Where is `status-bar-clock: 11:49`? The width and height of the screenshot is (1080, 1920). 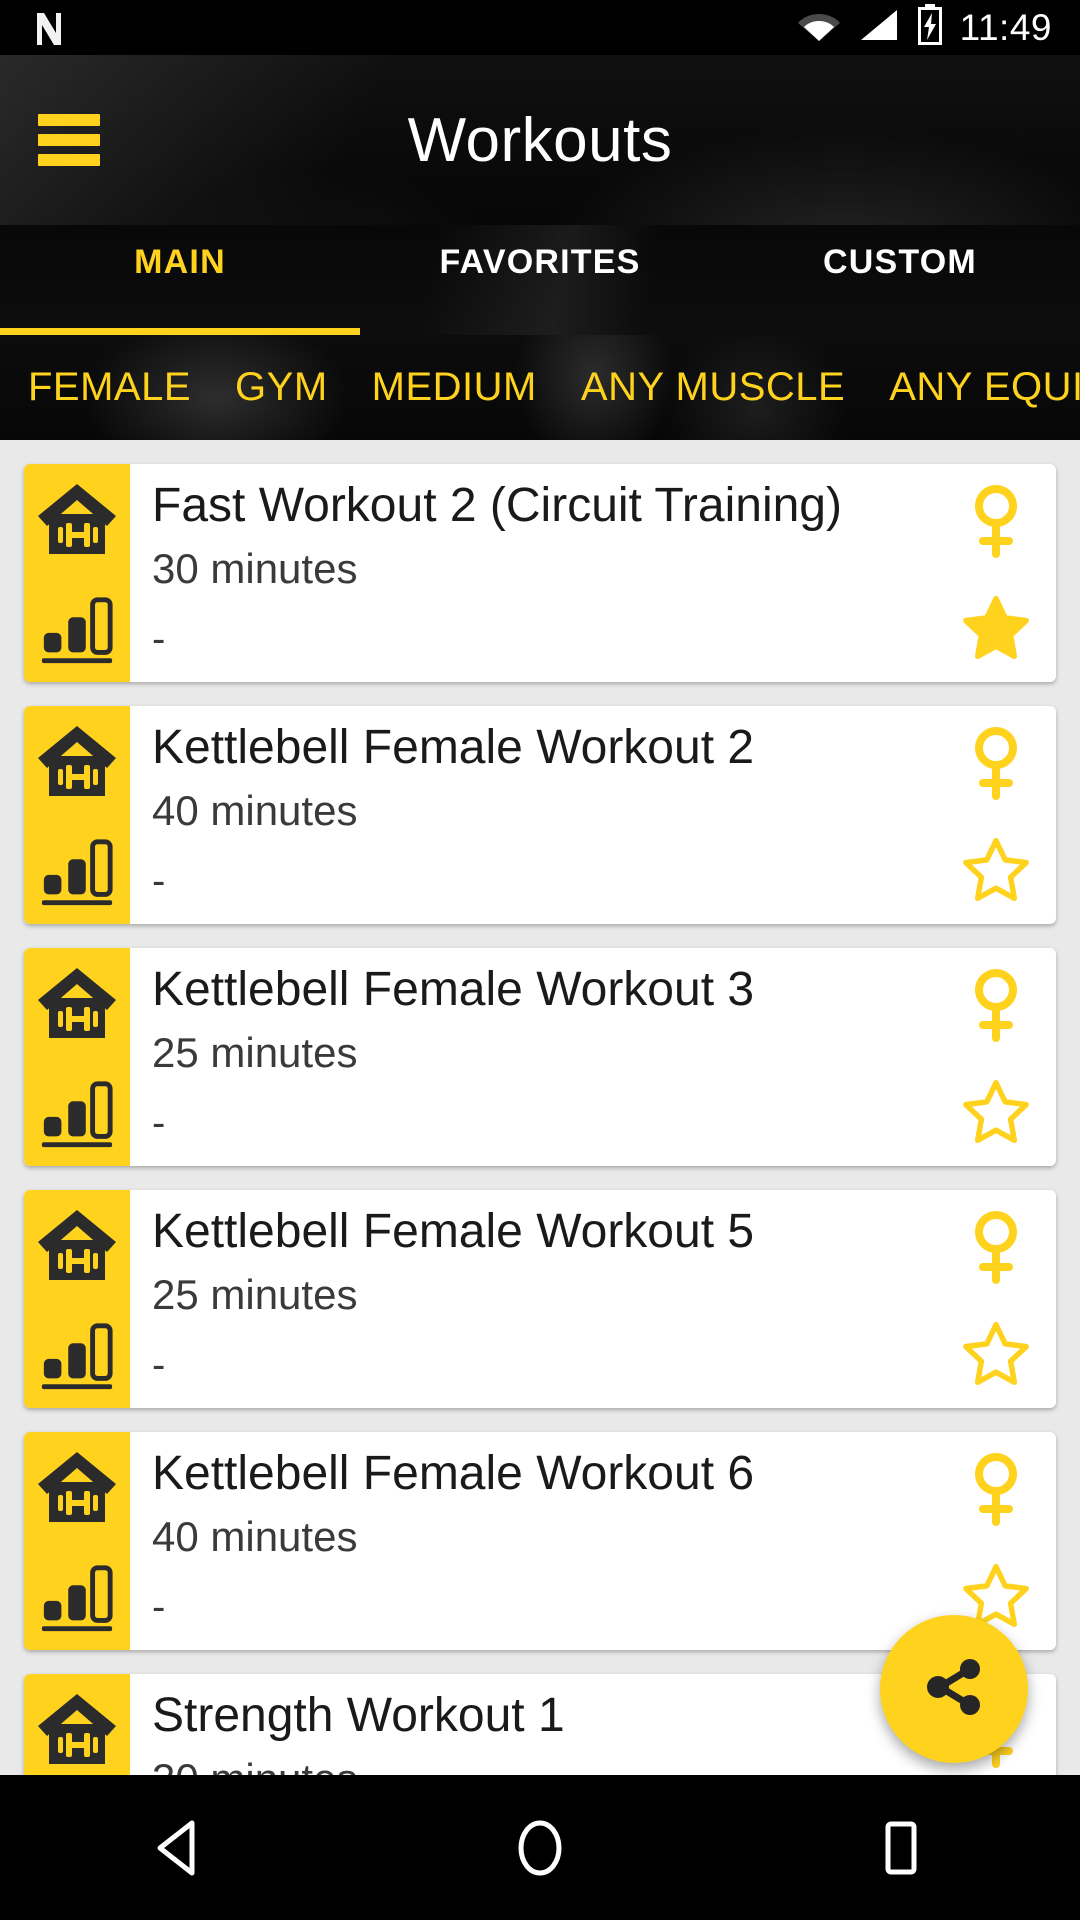 status-bar-clock: 11:49 is located at coordinates (1005, 27).